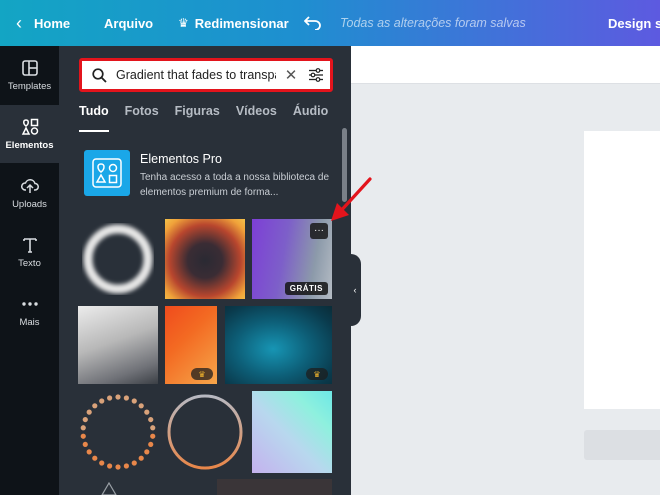 Image resolution: width=660 pixels, height=495 pixels. I want to click on rail-item-templates: Templates, so click(29, 75).